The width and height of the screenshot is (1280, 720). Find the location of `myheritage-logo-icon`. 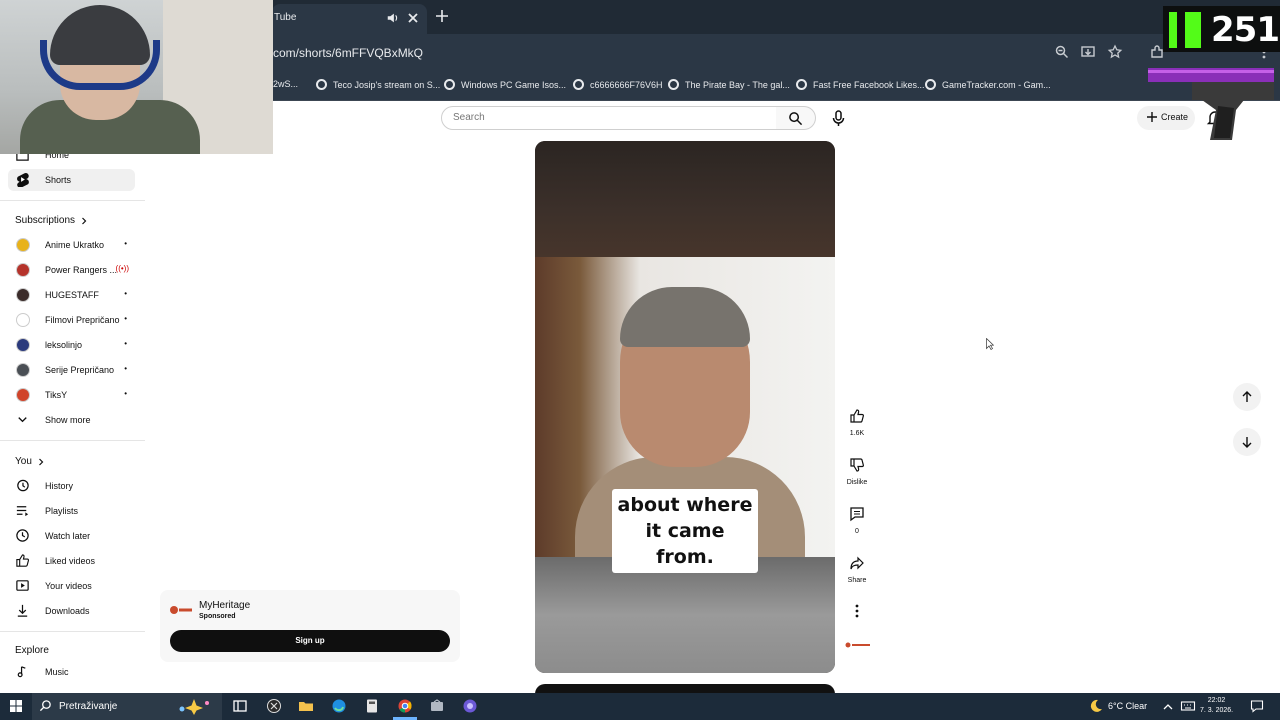

myheritage-logo-icon is located at coordinates (181, 610).